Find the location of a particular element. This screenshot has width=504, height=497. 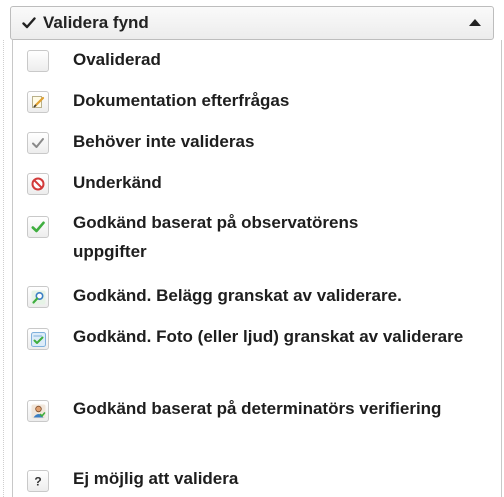

no-entry-icon is located at coordinates (38, 184).